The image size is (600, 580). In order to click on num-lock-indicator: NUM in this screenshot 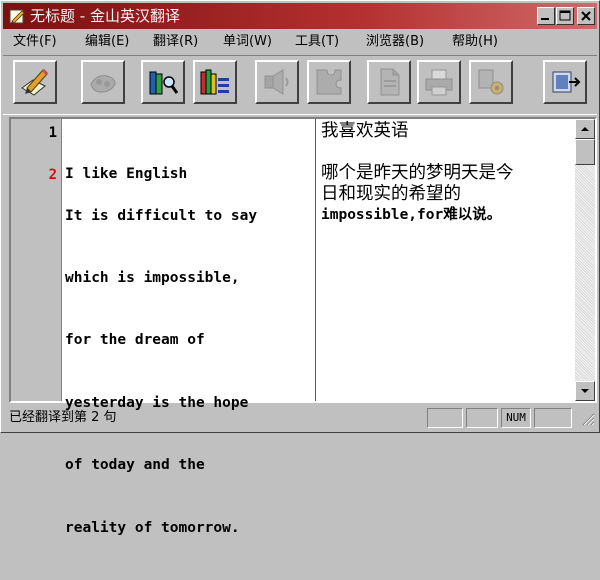, I will do `click(516, 418)`.